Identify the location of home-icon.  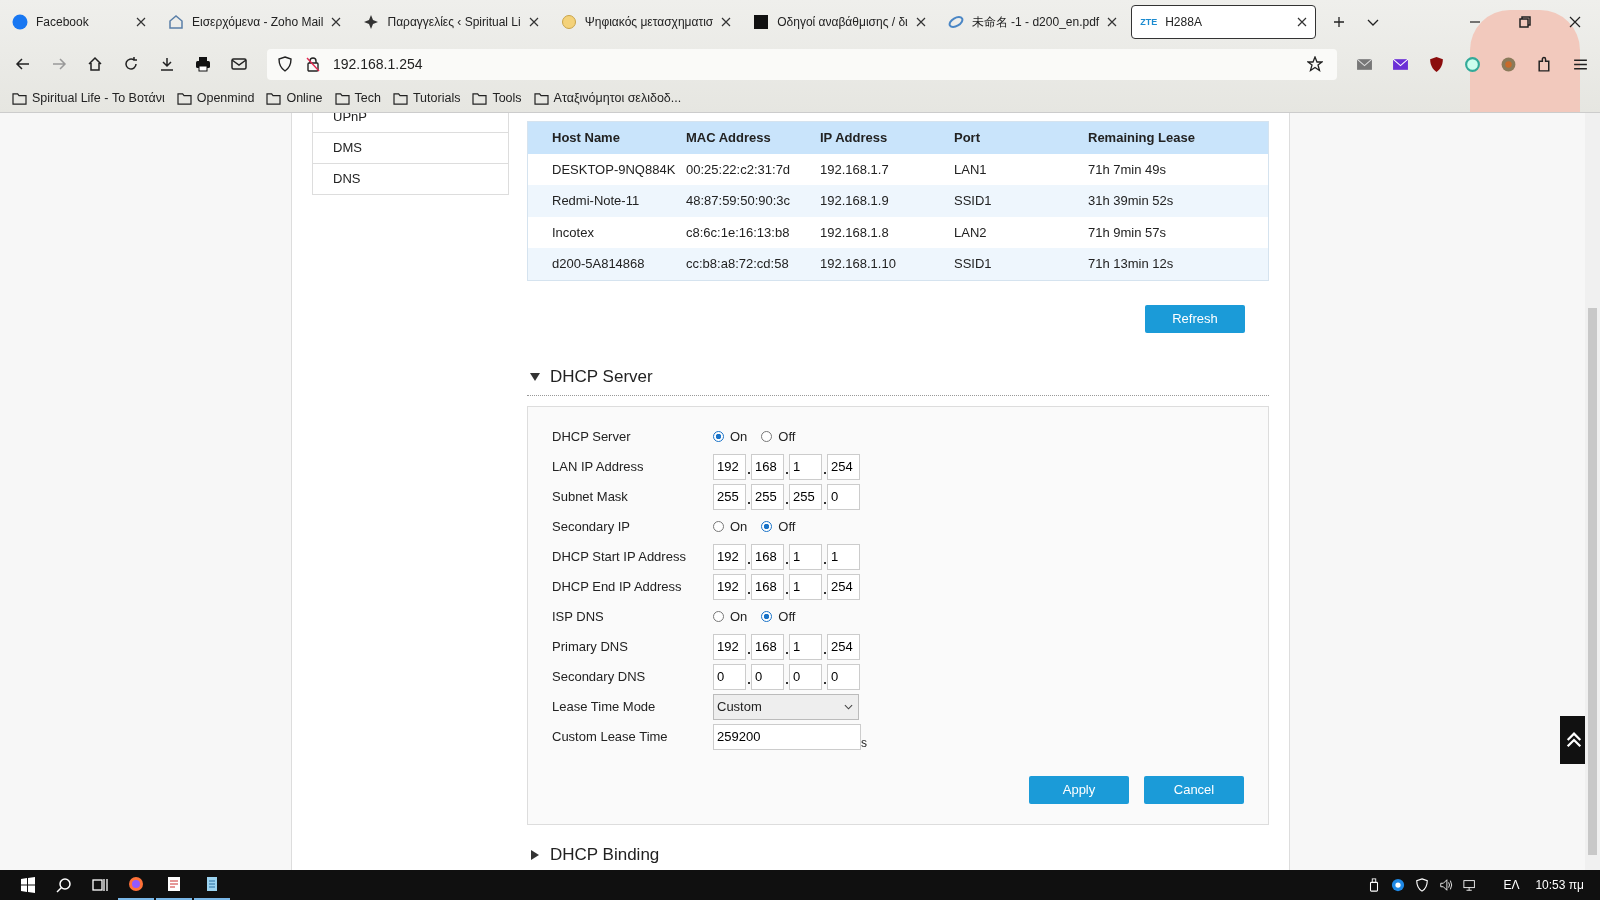
(95, 64).